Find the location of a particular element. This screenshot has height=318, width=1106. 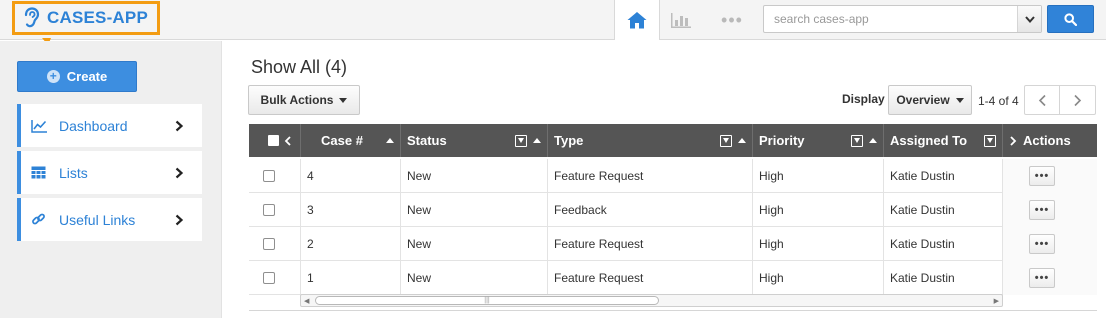

link-icon is located at coordinates (40, 220).